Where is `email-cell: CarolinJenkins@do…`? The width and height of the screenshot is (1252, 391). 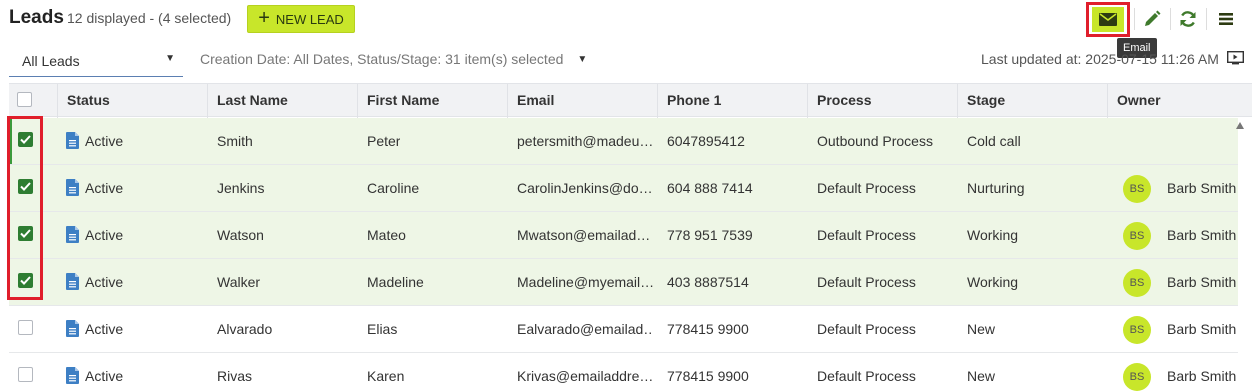 email-cell: CarolinJenkins@do… is located at coordinates (585, 188).